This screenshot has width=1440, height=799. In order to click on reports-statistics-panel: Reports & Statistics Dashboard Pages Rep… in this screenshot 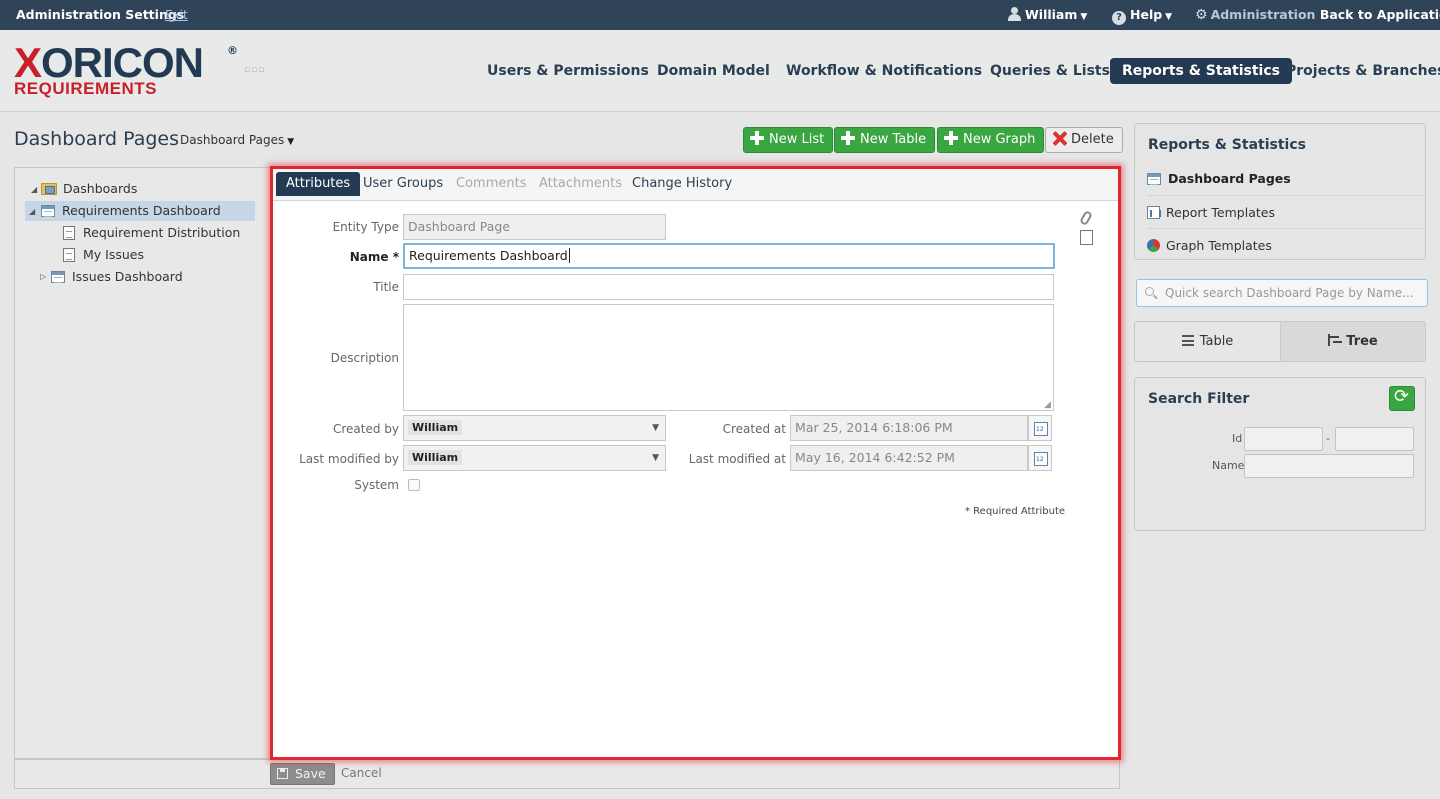, I will do `click(1280, 191)`.